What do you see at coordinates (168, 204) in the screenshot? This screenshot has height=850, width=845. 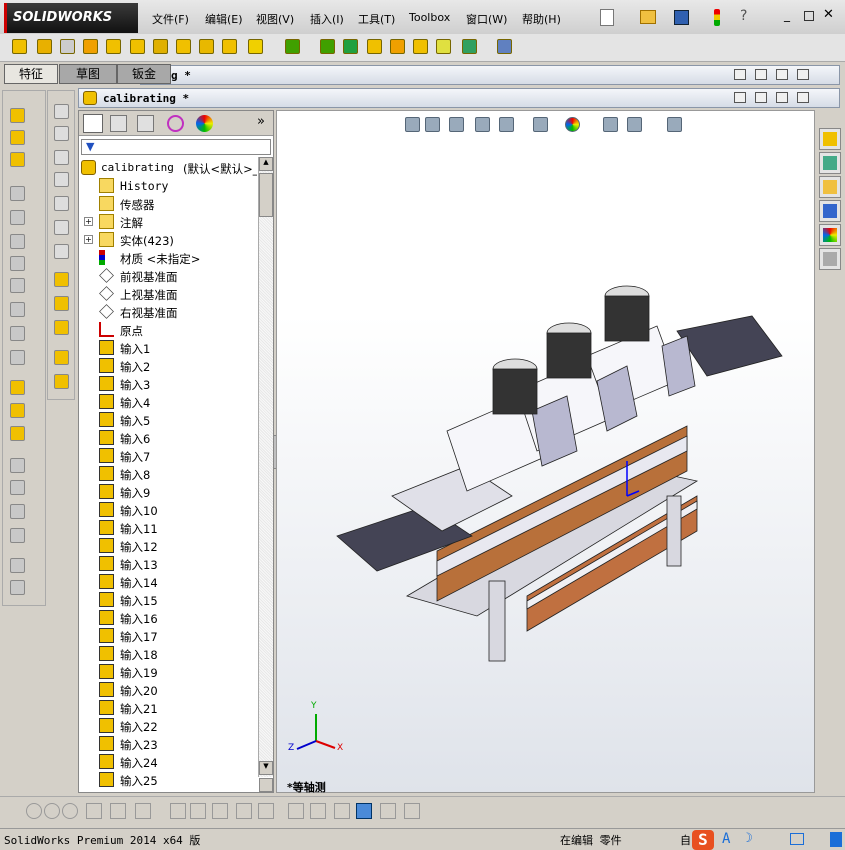 I see `tree-item: 传感器` at bounding box center [168, 204].